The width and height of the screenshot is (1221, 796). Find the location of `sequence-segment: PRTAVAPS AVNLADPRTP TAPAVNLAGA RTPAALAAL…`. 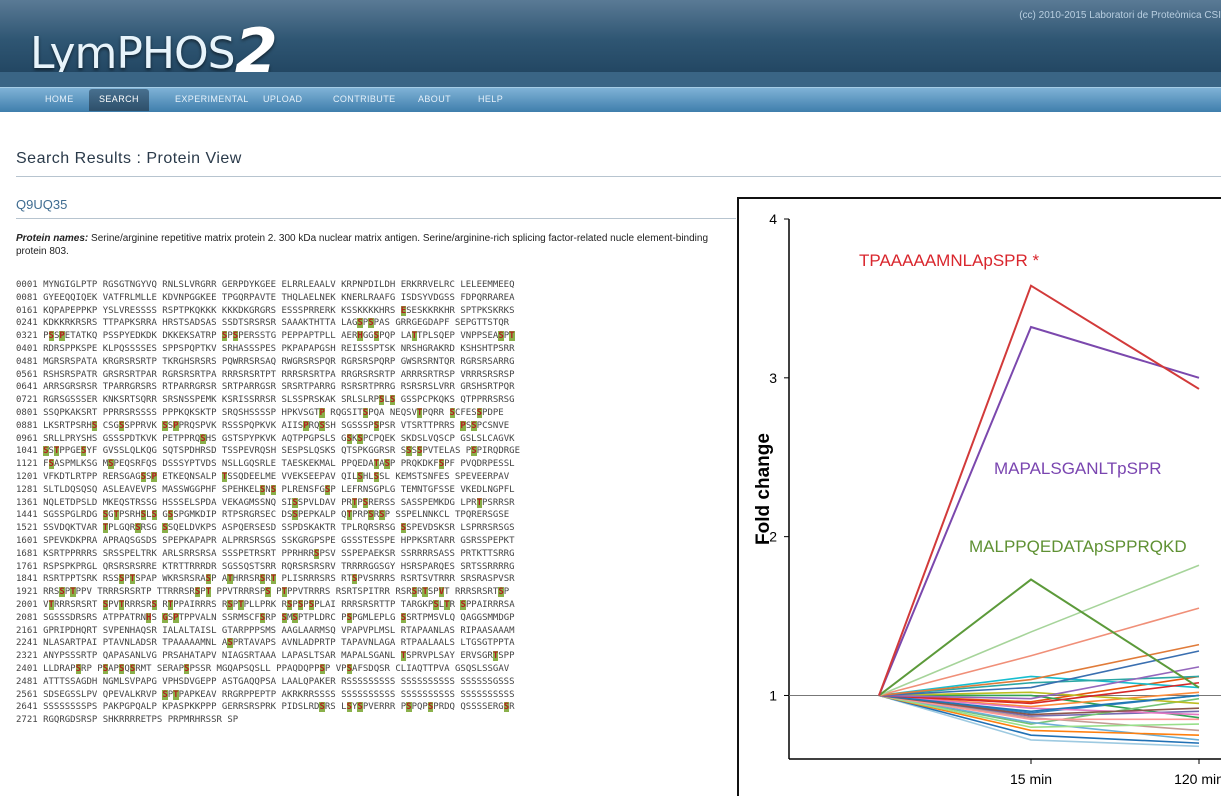

sequence-segment: PRTAVAPS AVNLADPRTP TAPAVNLAGA RTPAALAAL… is located at coordinates (373, 643).